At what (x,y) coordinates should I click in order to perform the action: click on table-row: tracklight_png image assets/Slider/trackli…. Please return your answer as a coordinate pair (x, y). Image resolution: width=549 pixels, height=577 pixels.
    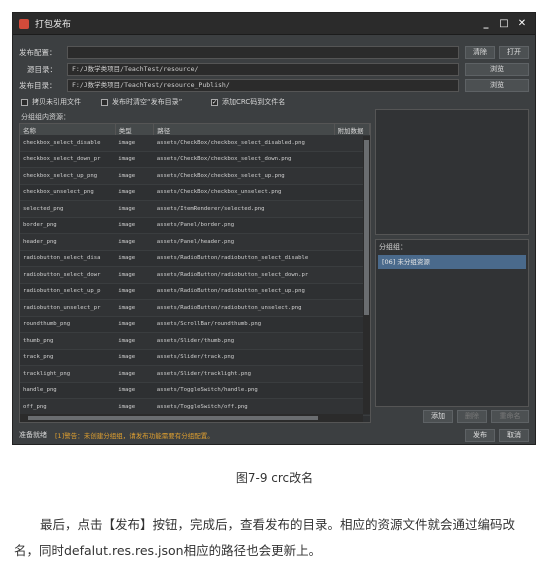
    Looking at the image, I should click on (195, 374).